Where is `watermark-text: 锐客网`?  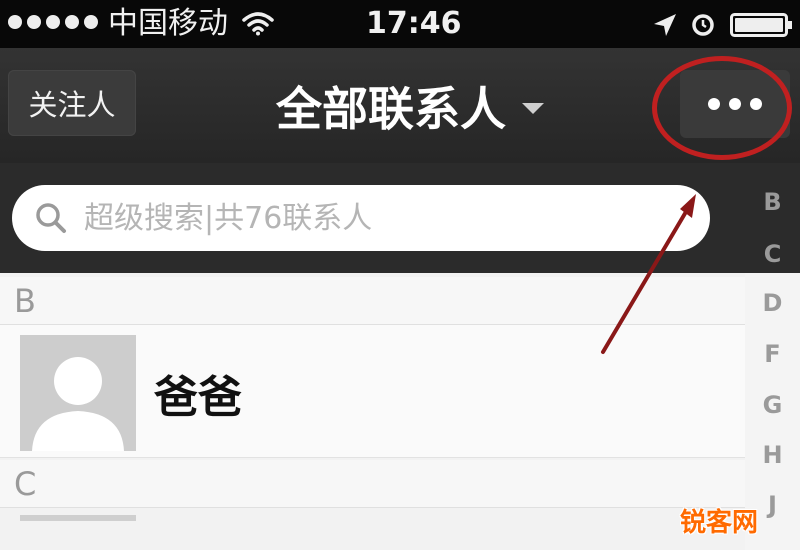
watermark-text: 锐客网 is located at coordinates (719, 523).